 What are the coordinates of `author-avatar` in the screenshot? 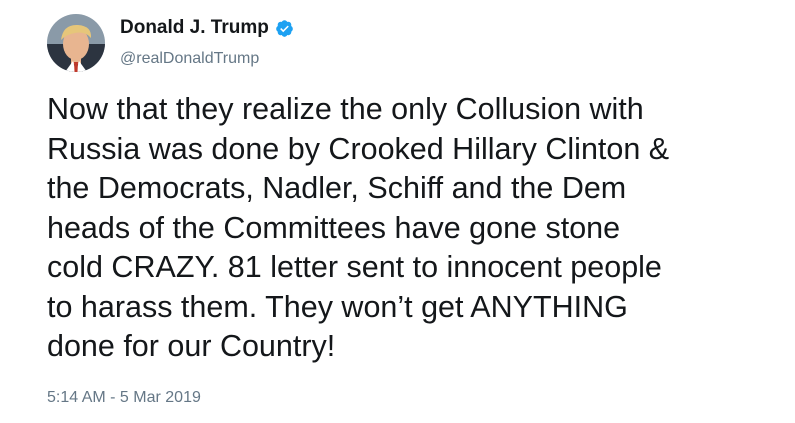 It's located at (76, 43).